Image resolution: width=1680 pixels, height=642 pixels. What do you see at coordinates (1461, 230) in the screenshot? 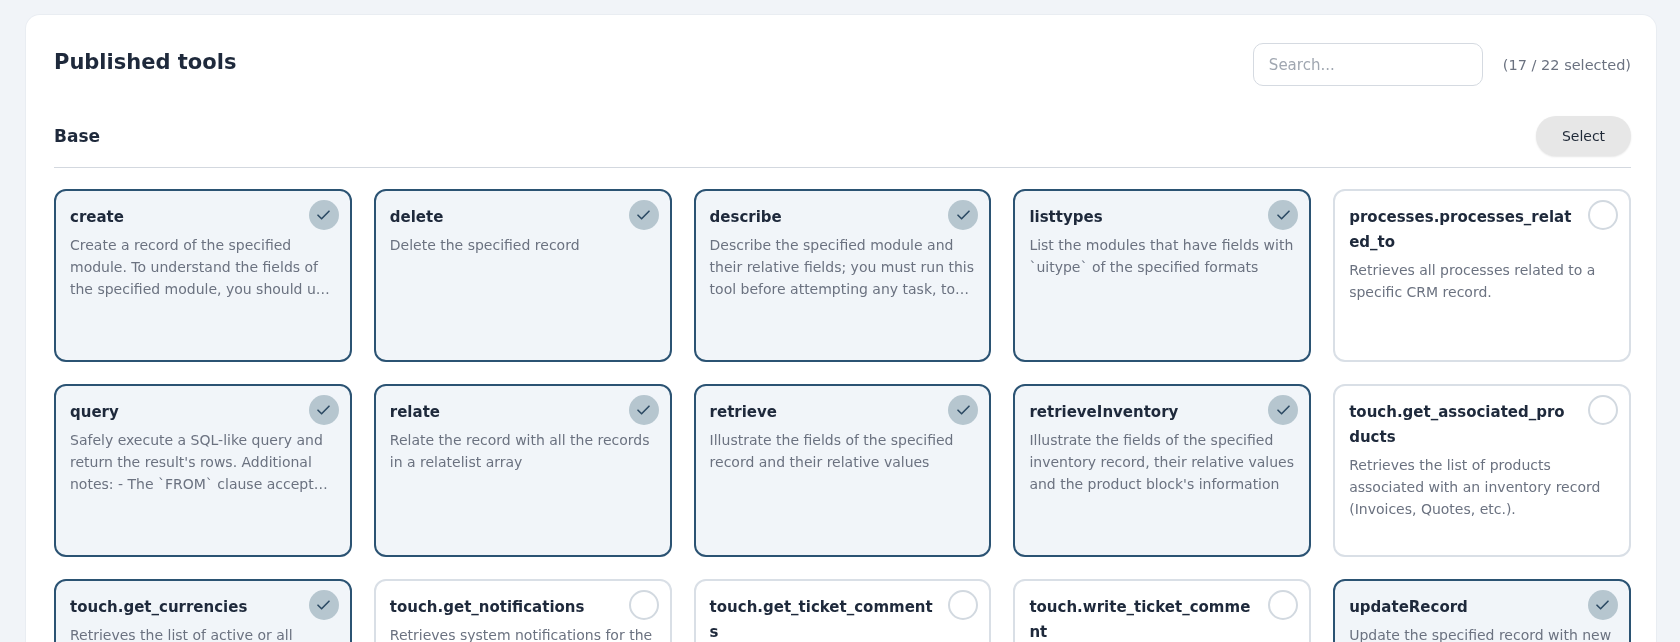
I see `tool-name: processes.processes_related_to` at bounding box center [1461, 230].